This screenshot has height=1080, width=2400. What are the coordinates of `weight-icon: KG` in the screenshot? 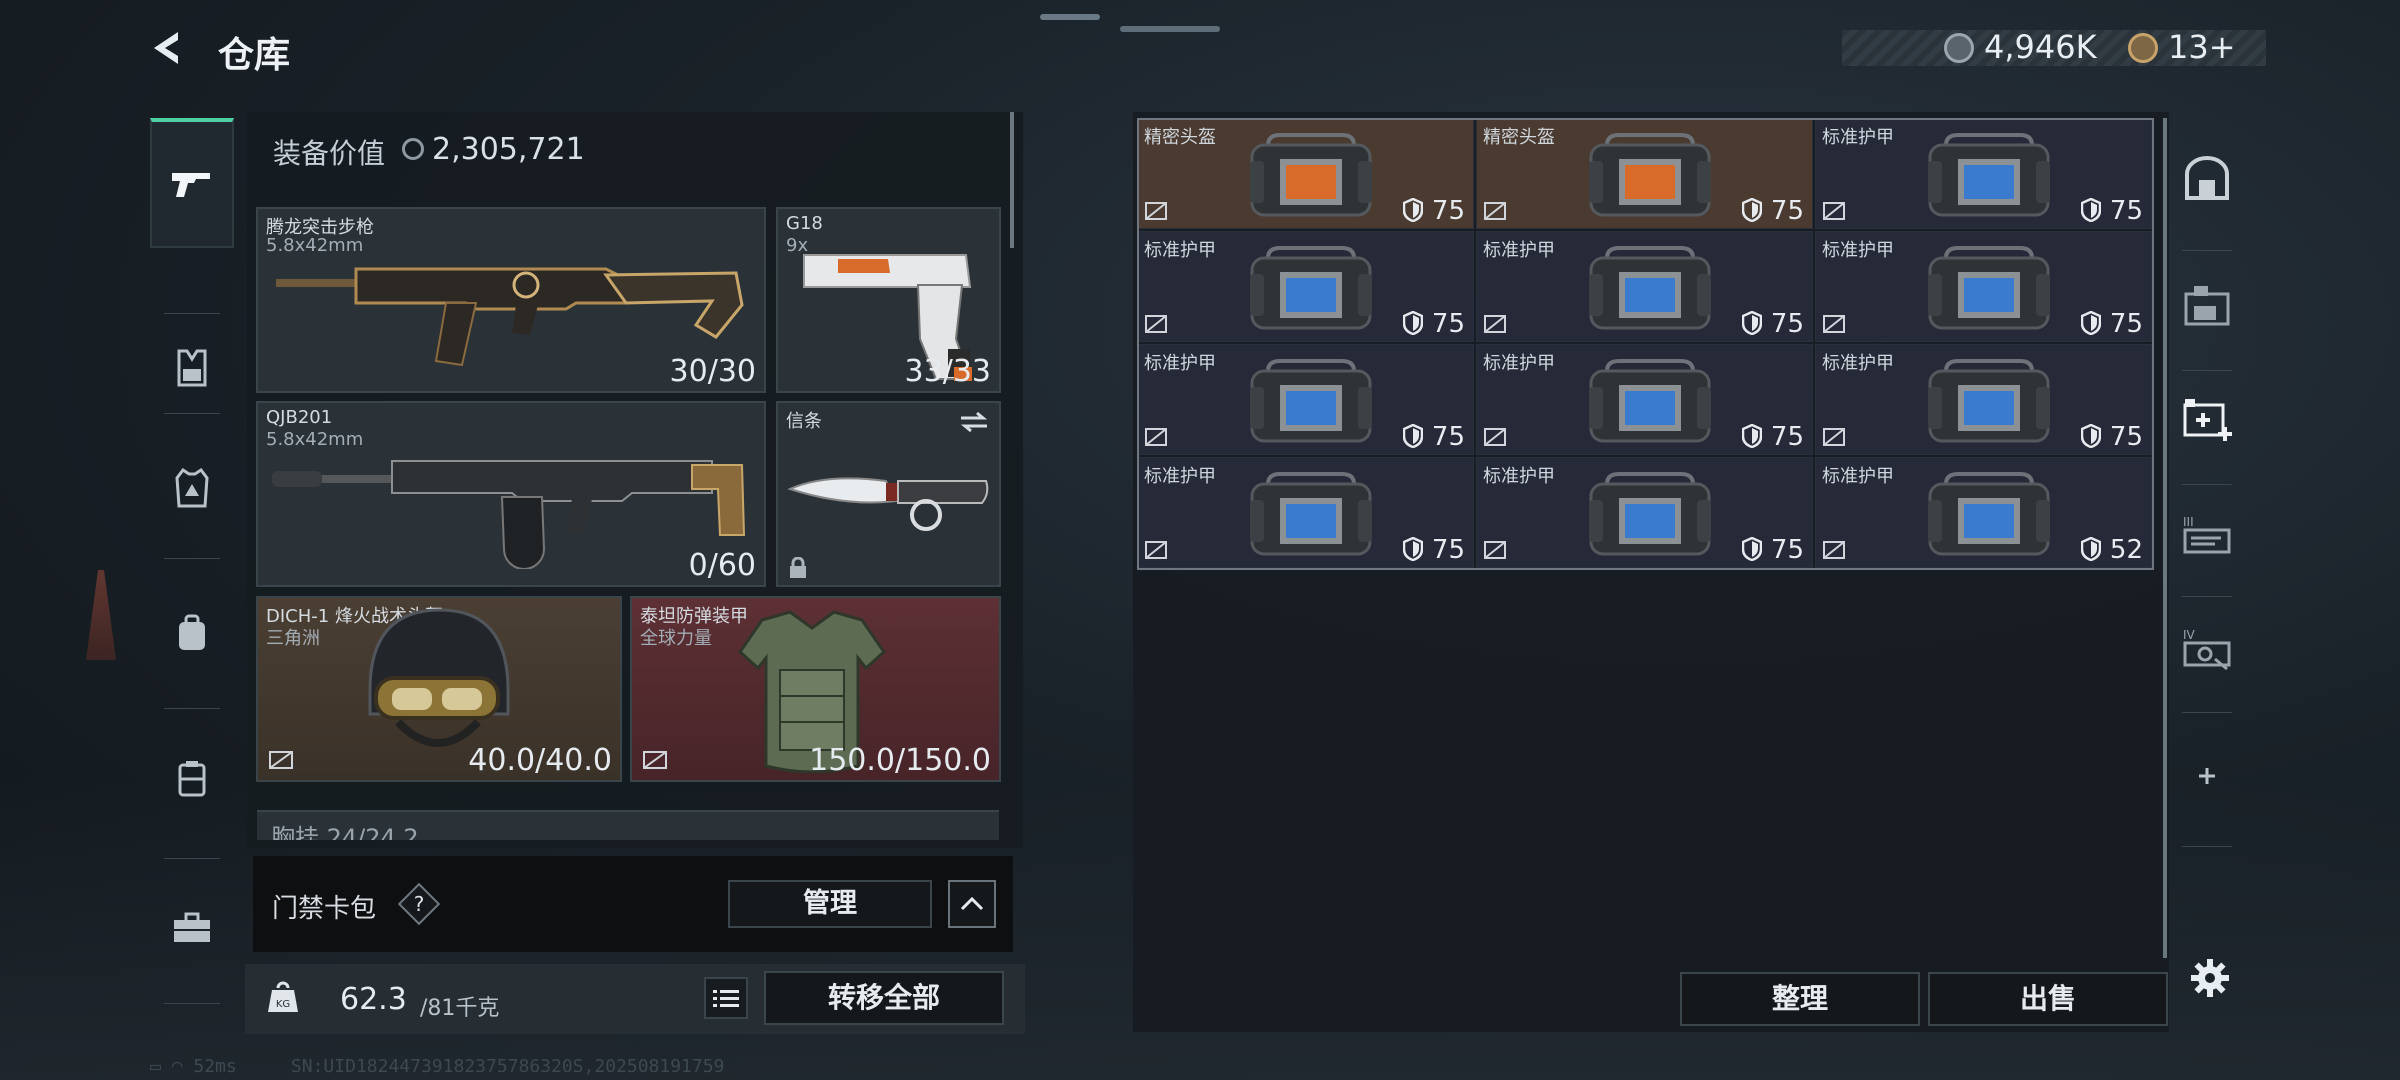 It's located at (283, 996).